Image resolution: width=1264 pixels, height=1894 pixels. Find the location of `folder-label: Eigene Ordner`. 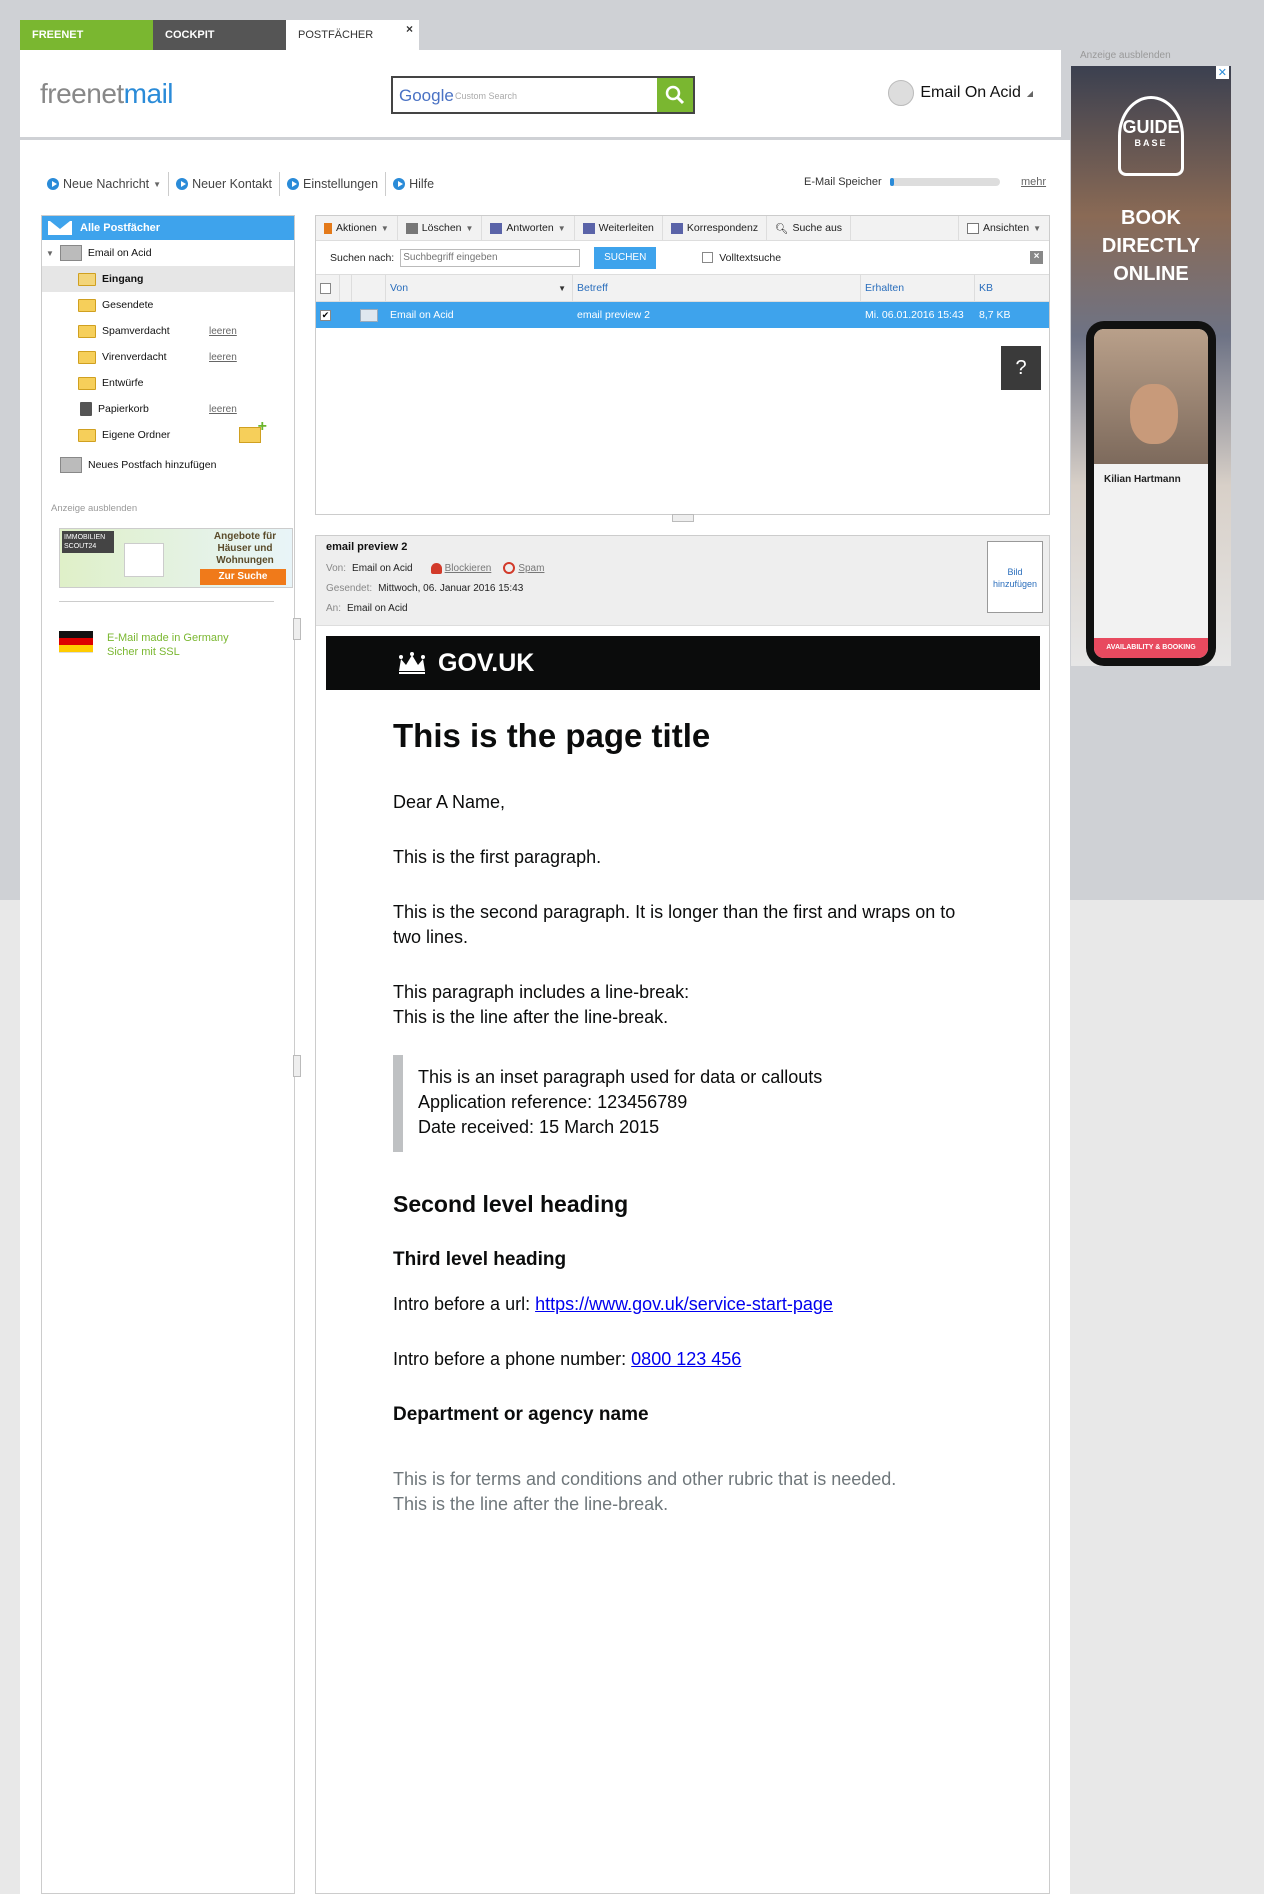

folder-label: Eigene Ordner is located at coordinates (136, 435).